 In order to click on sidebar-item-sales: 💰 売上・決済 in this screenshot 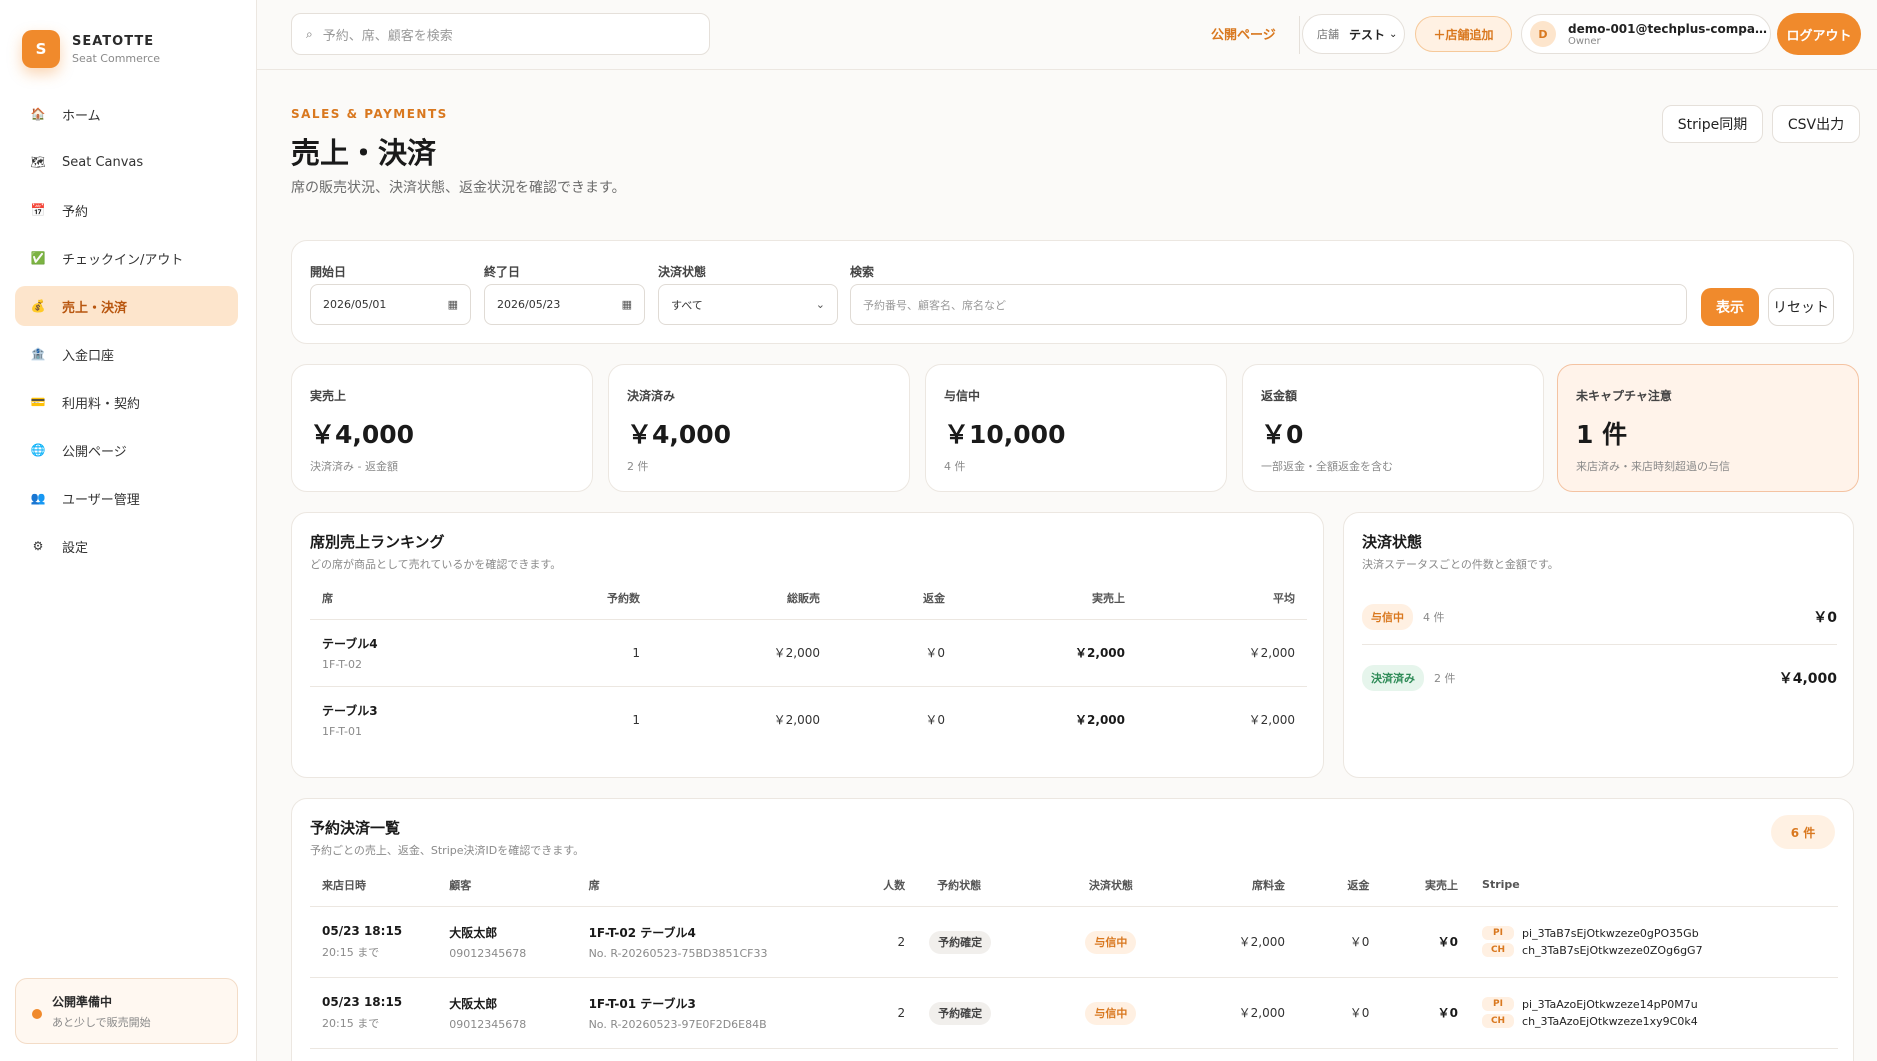, I will do `click(126, 306)`.